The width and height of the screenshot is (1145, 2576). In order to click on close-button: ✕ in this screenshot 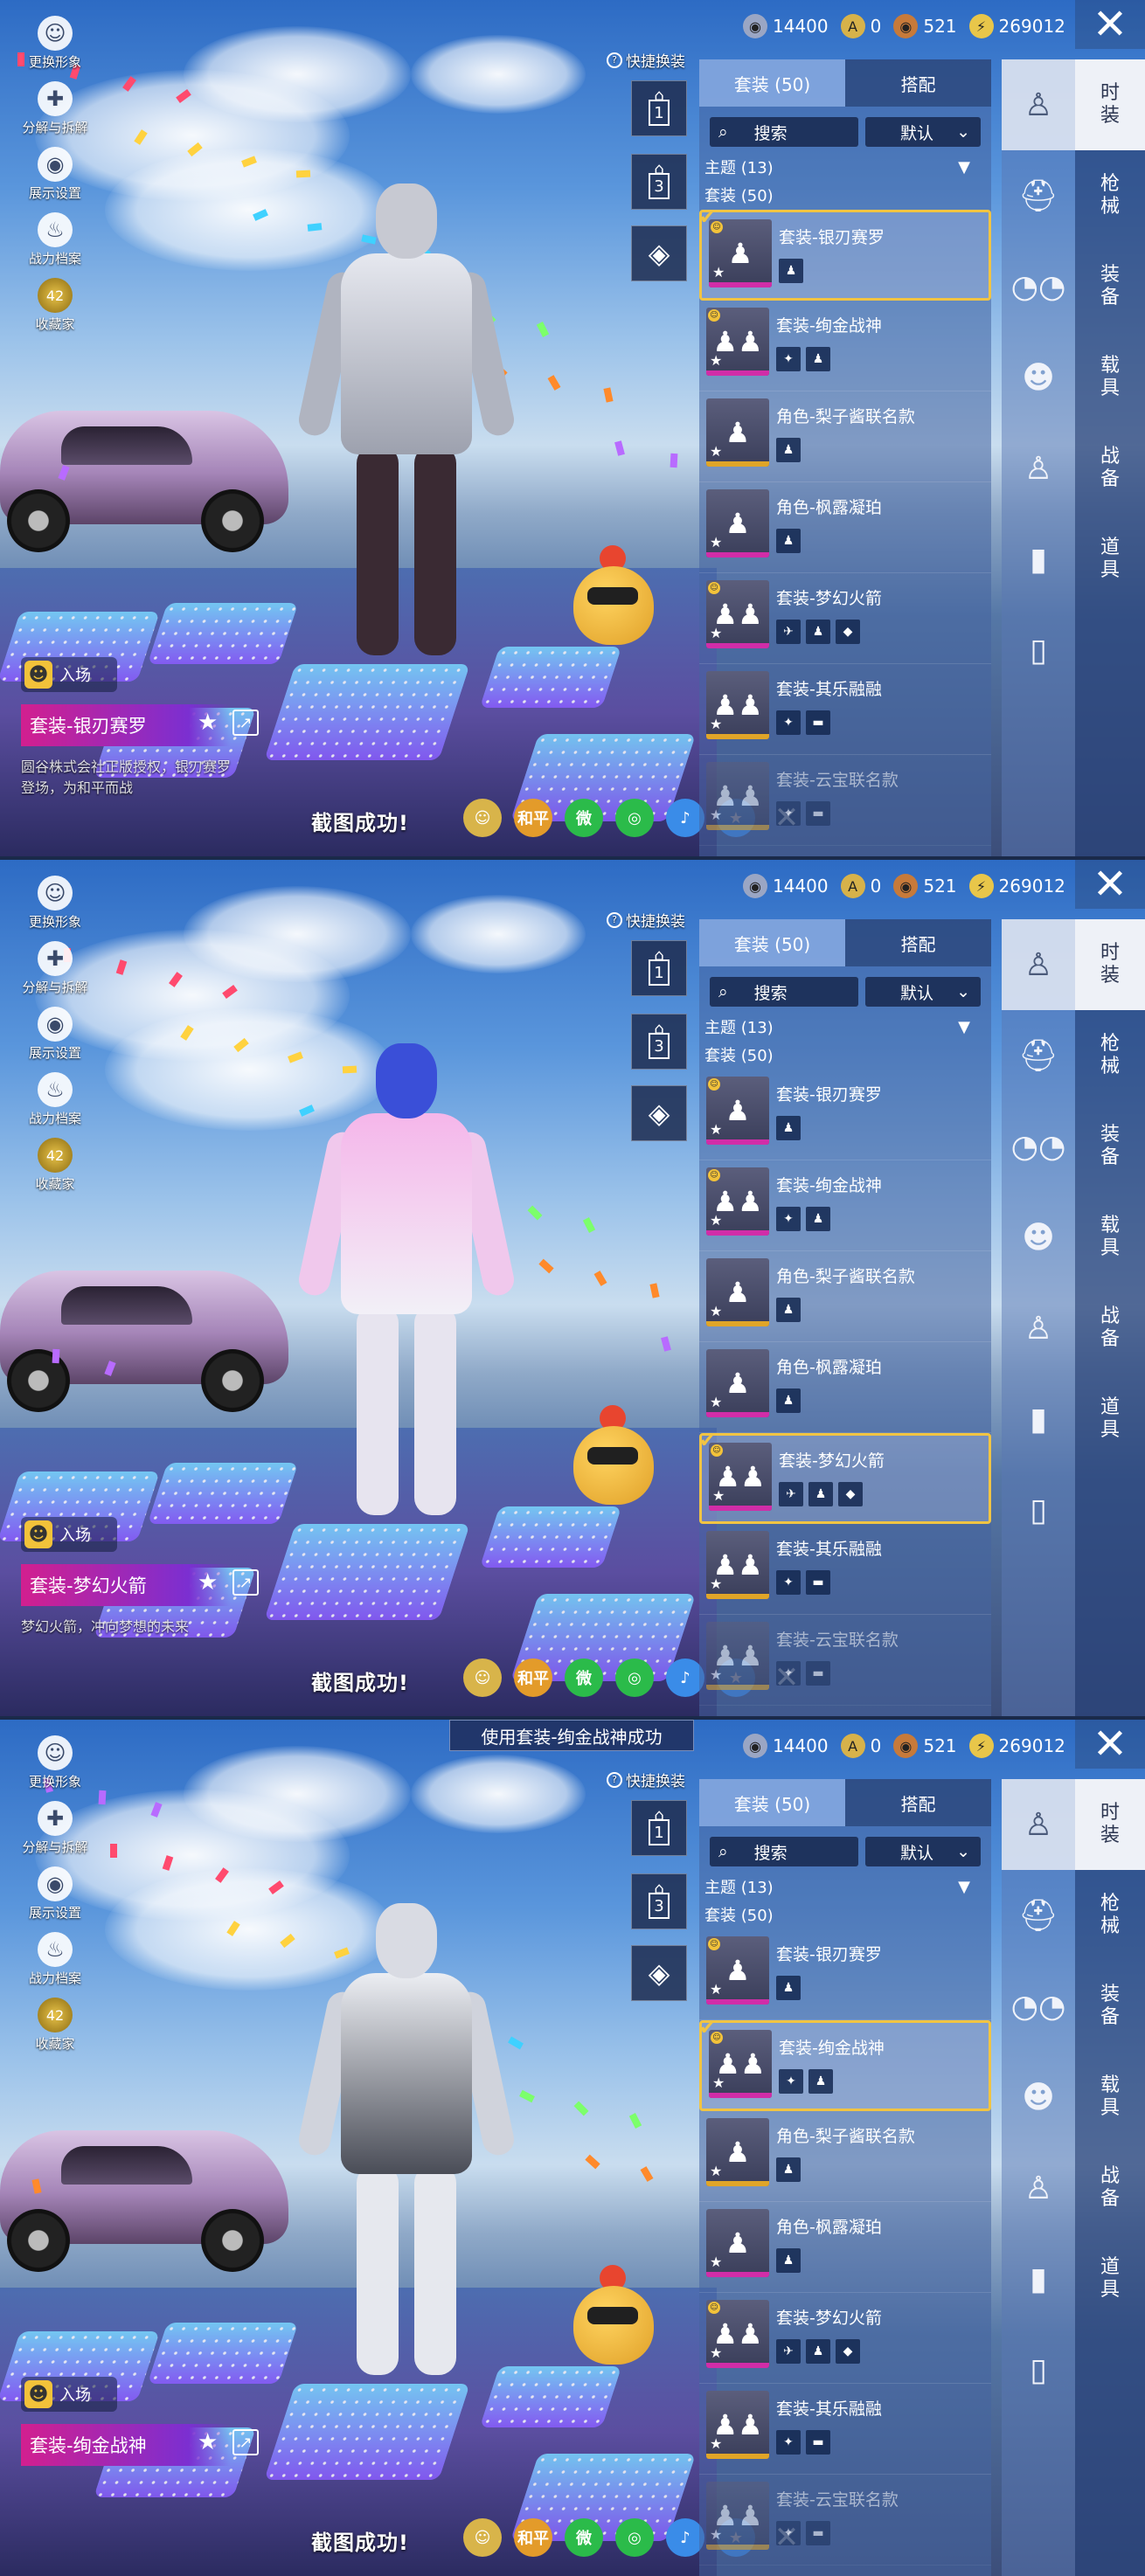, I will do `click(1110, 24)`.